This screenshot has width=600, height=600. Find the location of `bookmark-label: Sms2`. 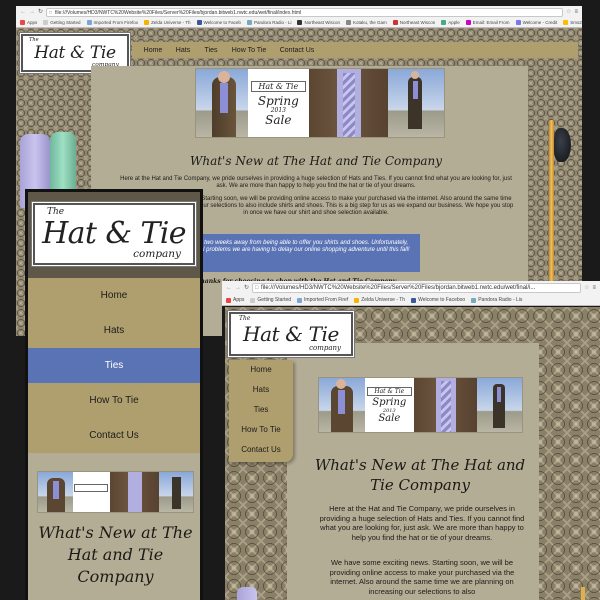

bookmark-label: Sms2 is located at coordinates (576, 22).